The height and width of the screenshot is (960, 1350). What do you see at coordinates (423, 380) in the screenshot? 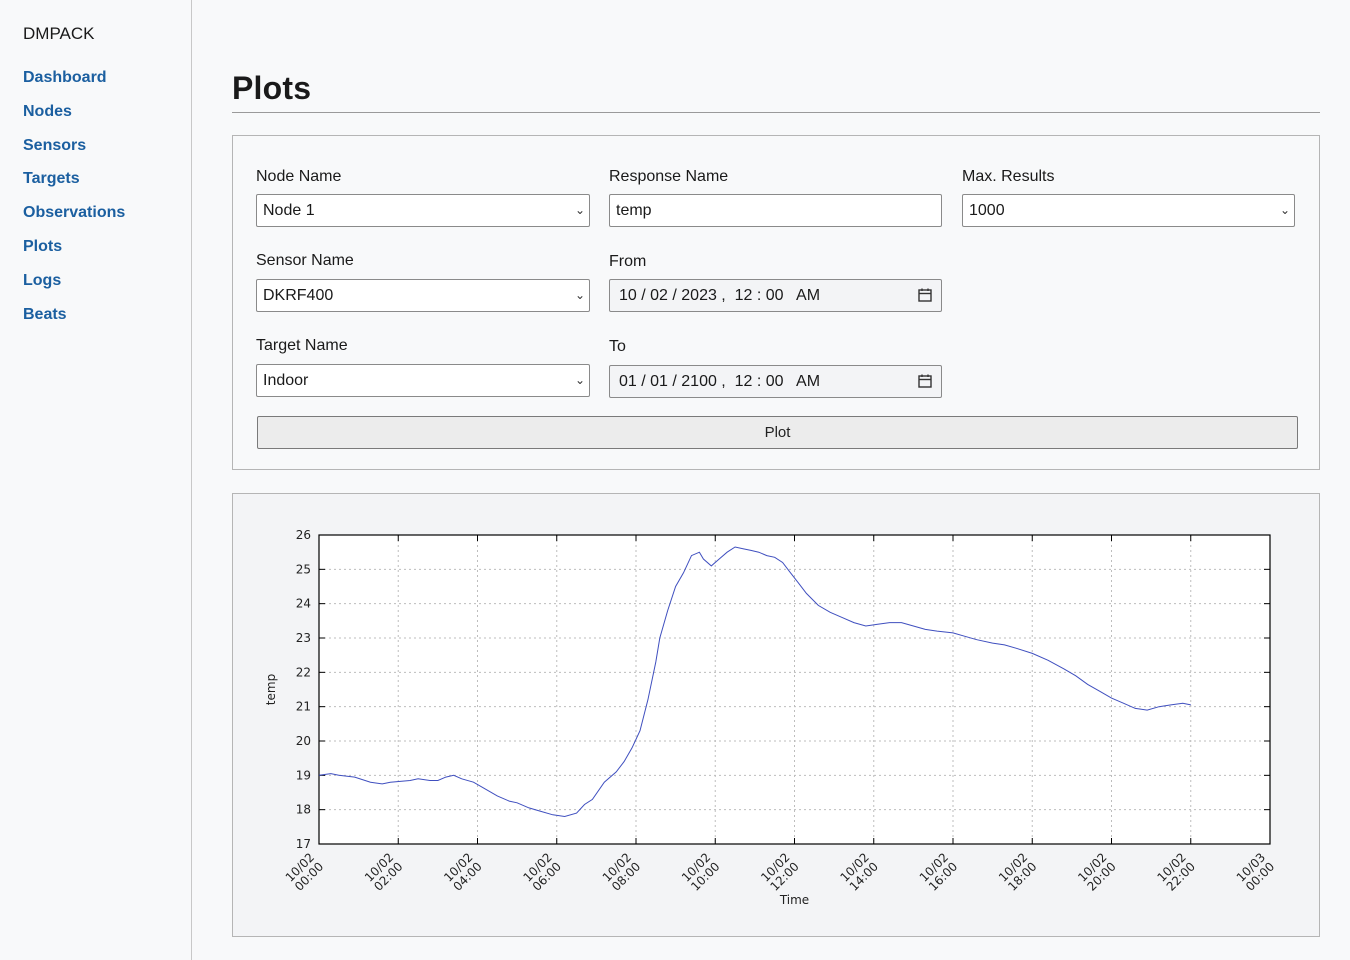
I see `target-name-select: Indoor ⌄` at bounding box center [423, 380].